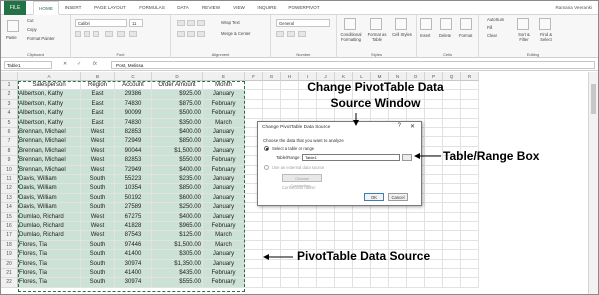 This screenshot has width=599, height=295. Describe the element at coordinates (9, 236) in the screenshot. I see `row-header: 17` at that location.